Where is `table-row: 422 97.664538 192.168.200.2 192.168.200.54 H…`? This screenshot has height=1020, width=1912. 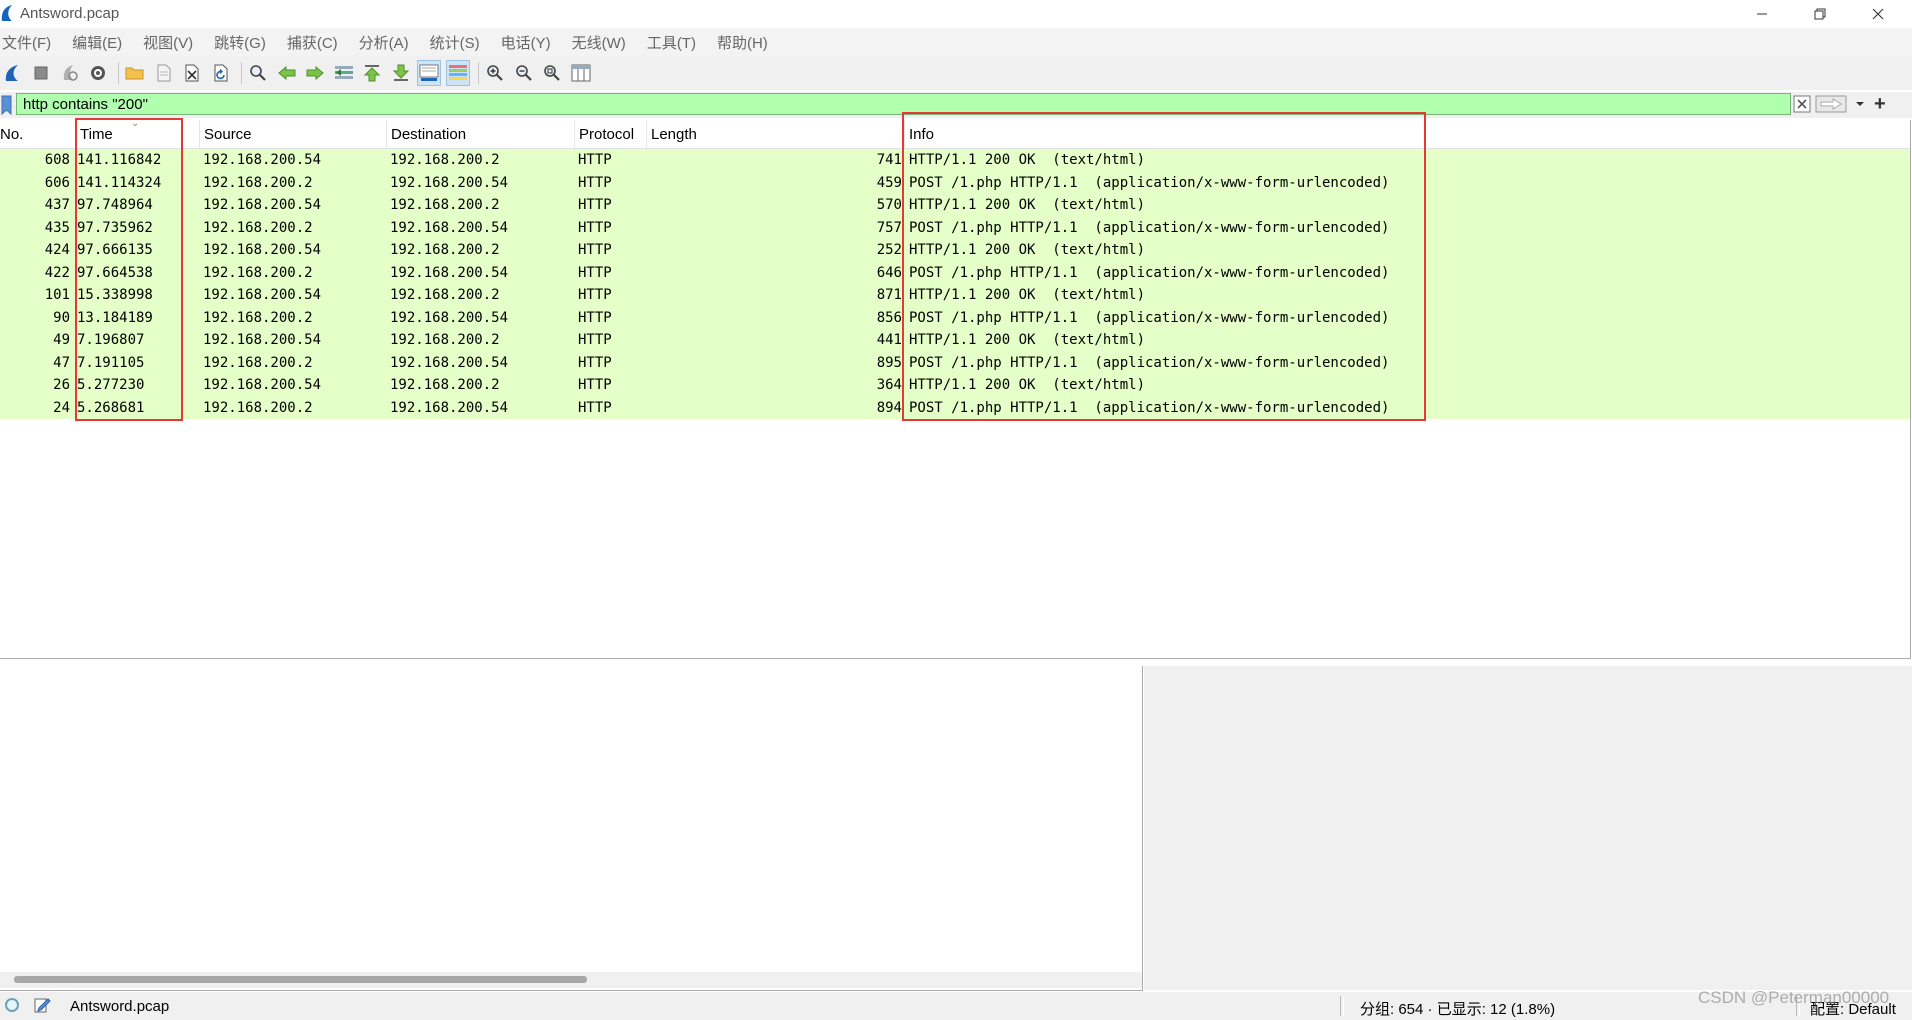
table-row: 422 97.664538 192.168.200.2 192.168.200.54 H… is located at coordinates (955, 272).